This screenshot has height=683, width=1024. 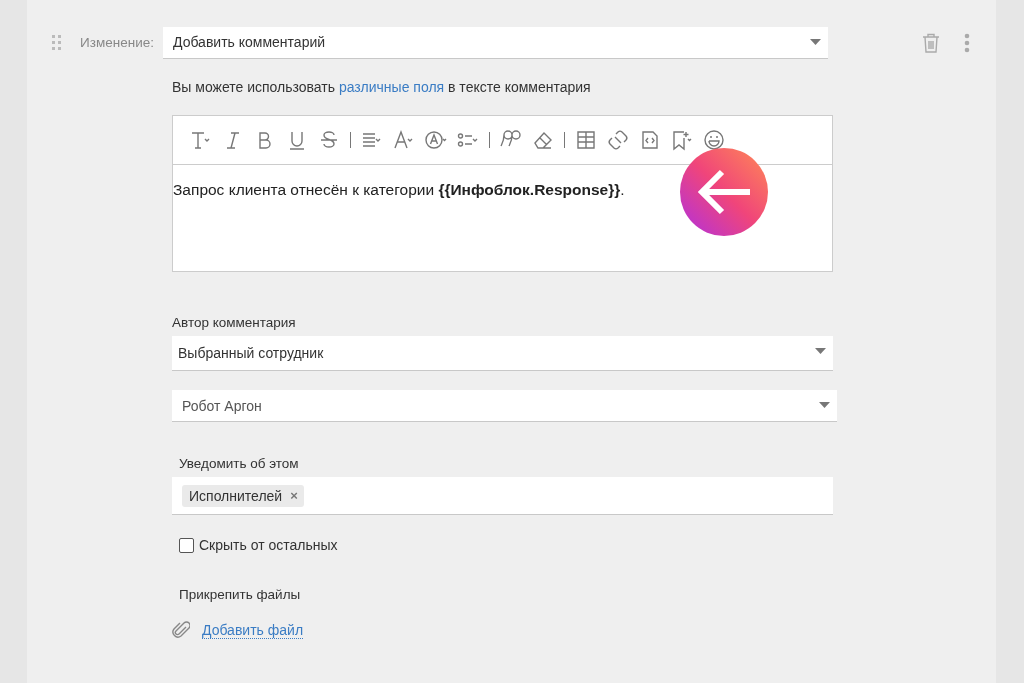 I want to click on comment-text: Запрос клиента отнесён к категории {{Инфоблок.Response}}., so click(x=399, y=190).